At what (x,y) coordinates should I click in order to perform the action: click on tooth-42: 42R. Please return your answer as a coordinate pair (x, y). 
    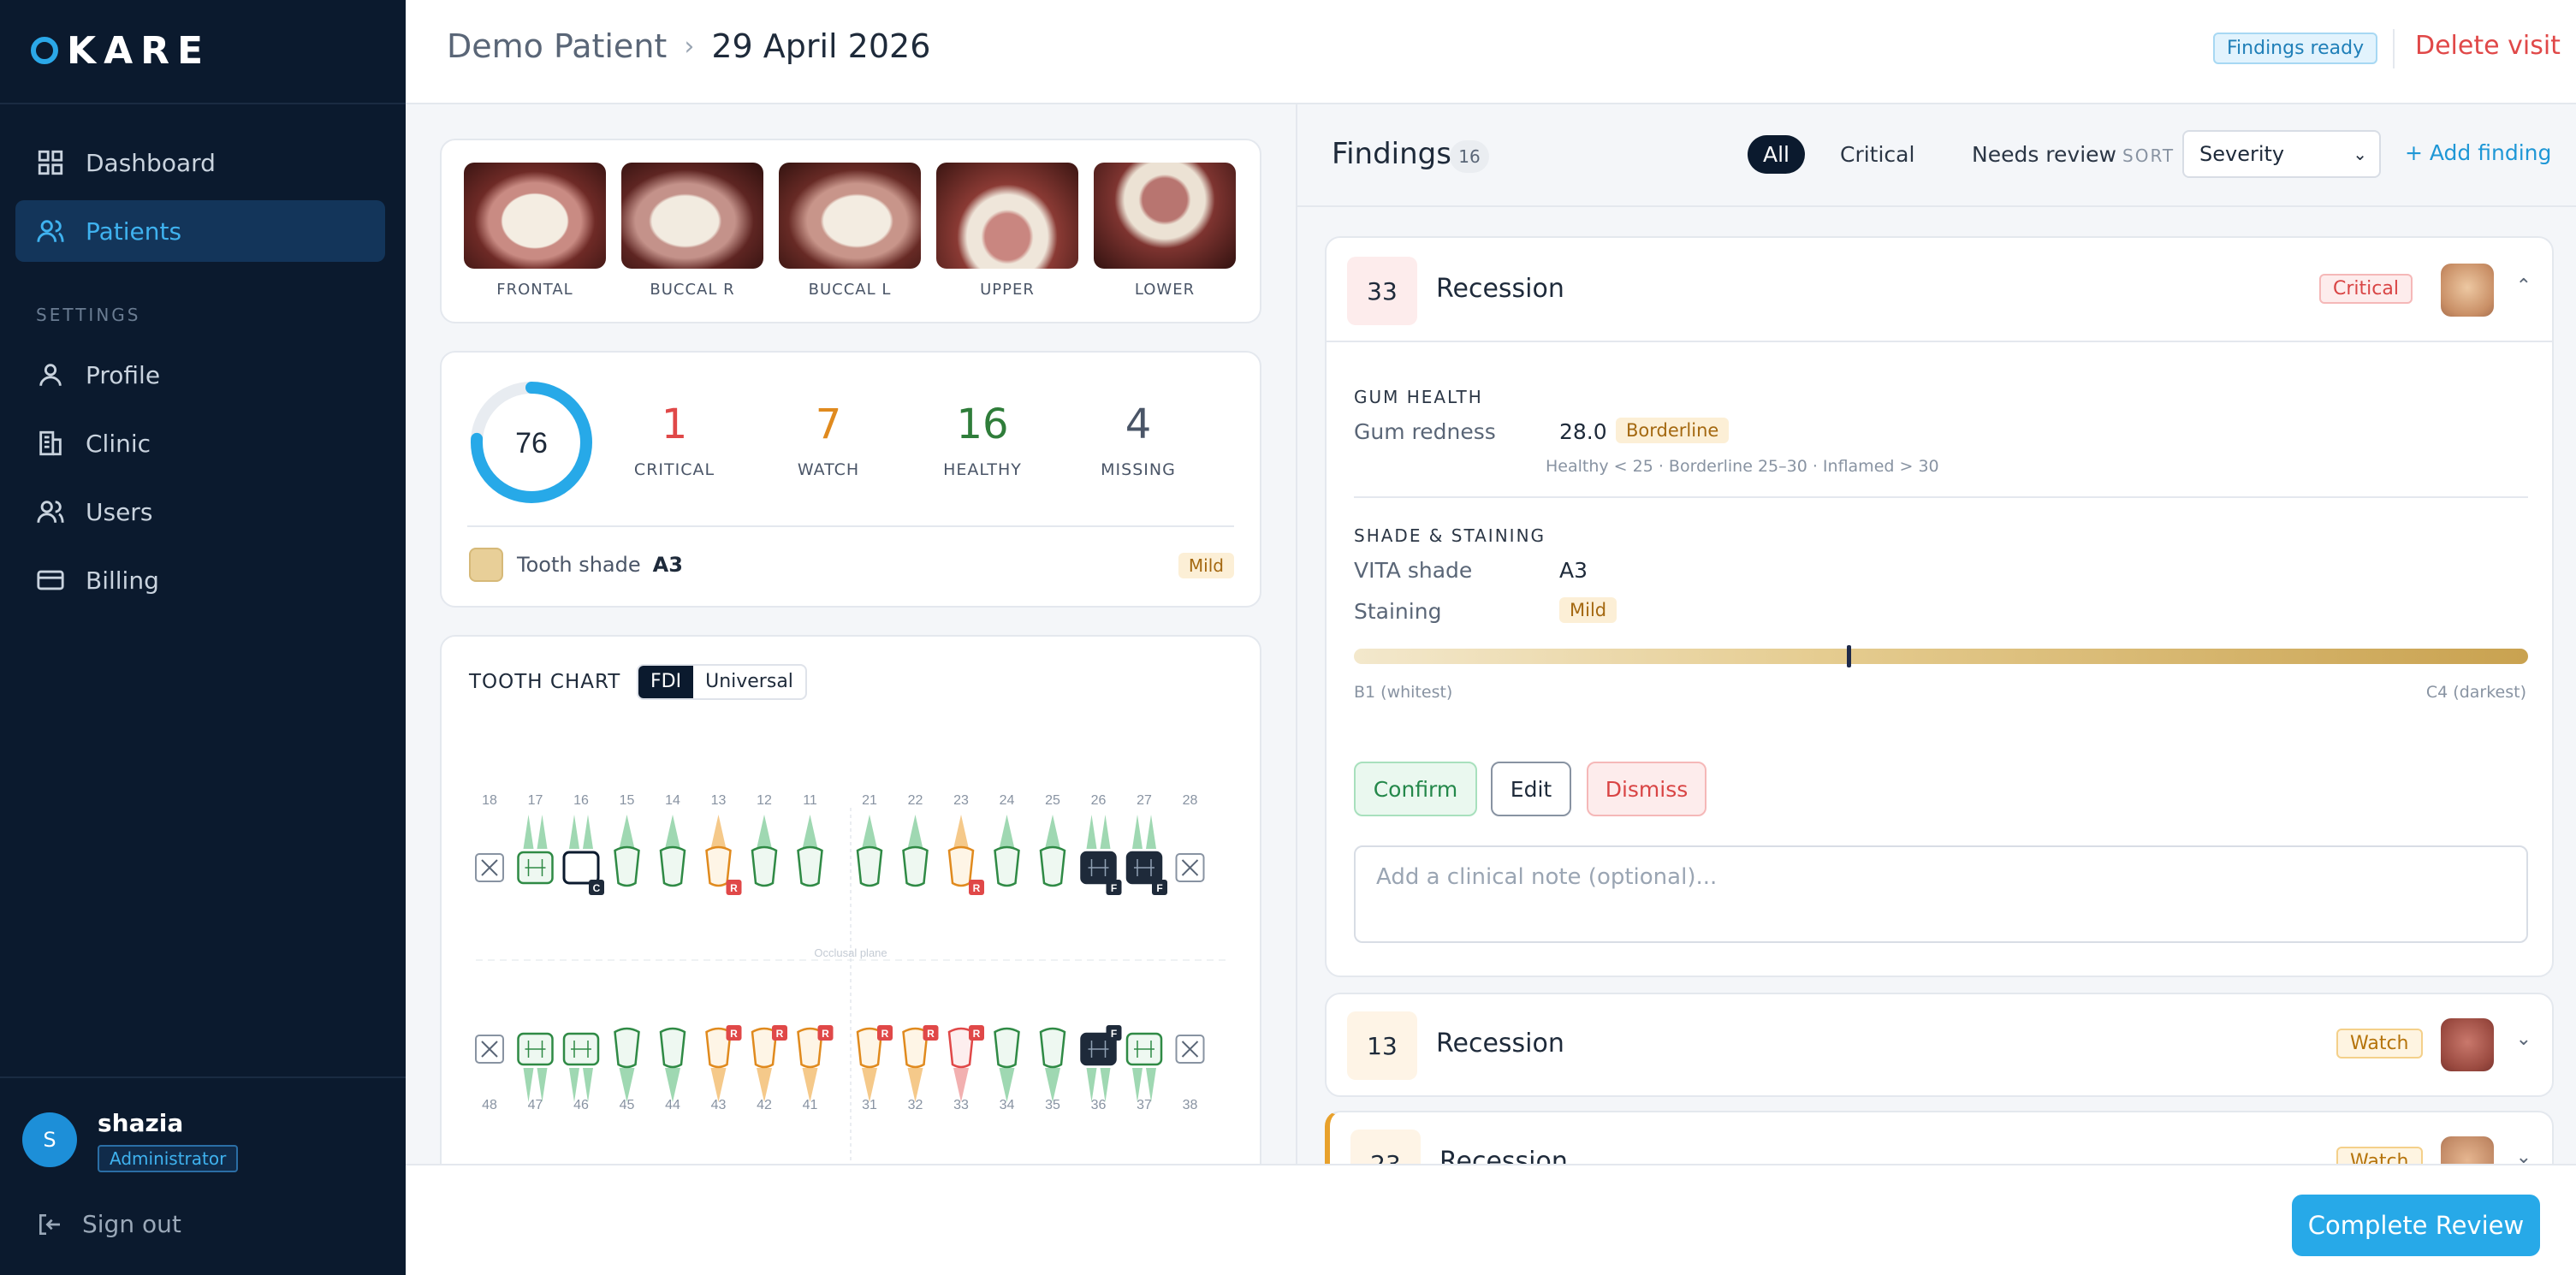
    Looking at the image, I should click on (769, 1068).